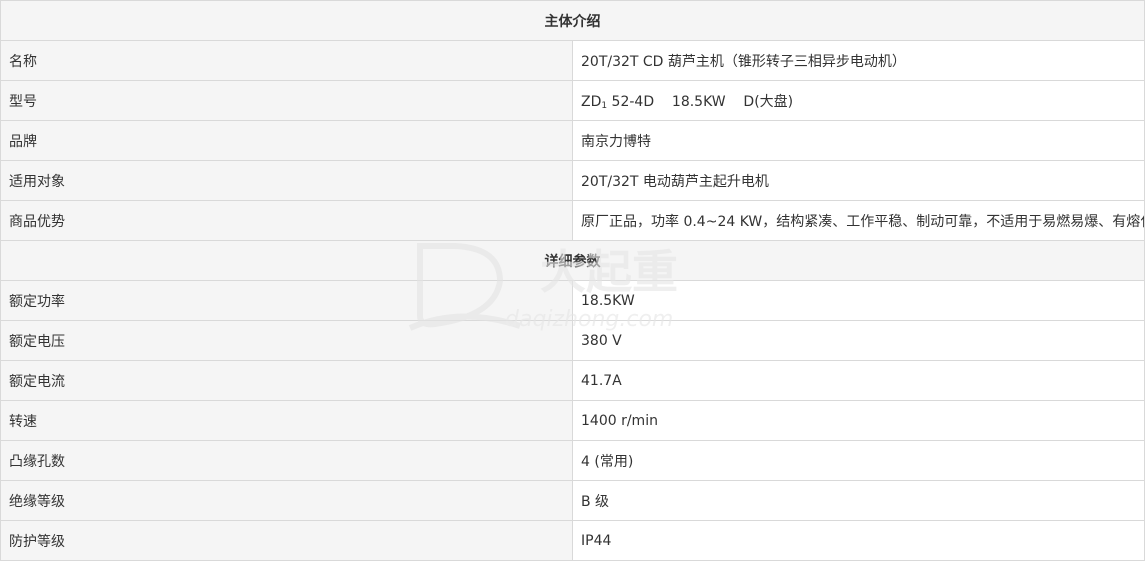 This screenshot has height=565, width=1145. Describe the element at coordinates (286, 460) in the screenshot. I see `row-label-flange-holes: 凸缘孔数` at that location.